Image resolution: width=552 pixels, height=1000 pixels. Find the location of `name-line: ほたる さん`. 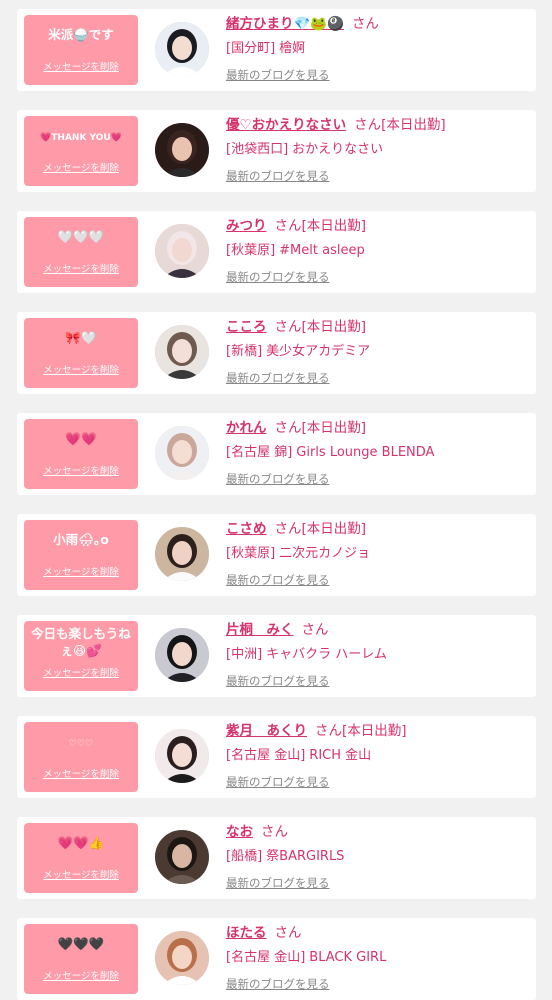

name-line: ほたる さん is located at coordinates (264, 933).